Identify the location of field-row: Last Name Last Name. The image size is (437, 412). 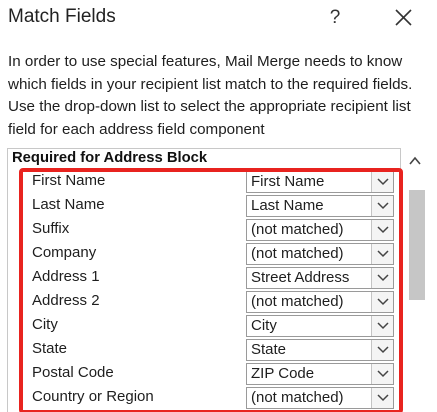
(213, 206).